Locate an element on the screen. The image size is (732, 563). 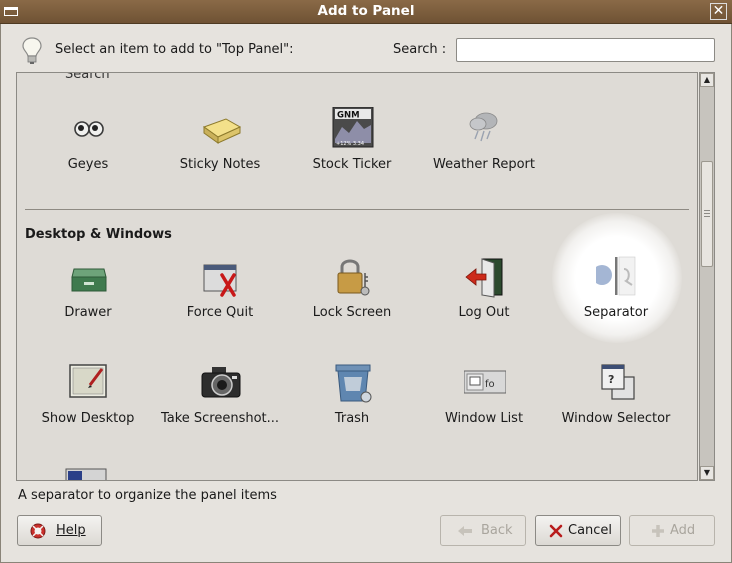
item-label: Window Selector is located at coordinates (616, 418).